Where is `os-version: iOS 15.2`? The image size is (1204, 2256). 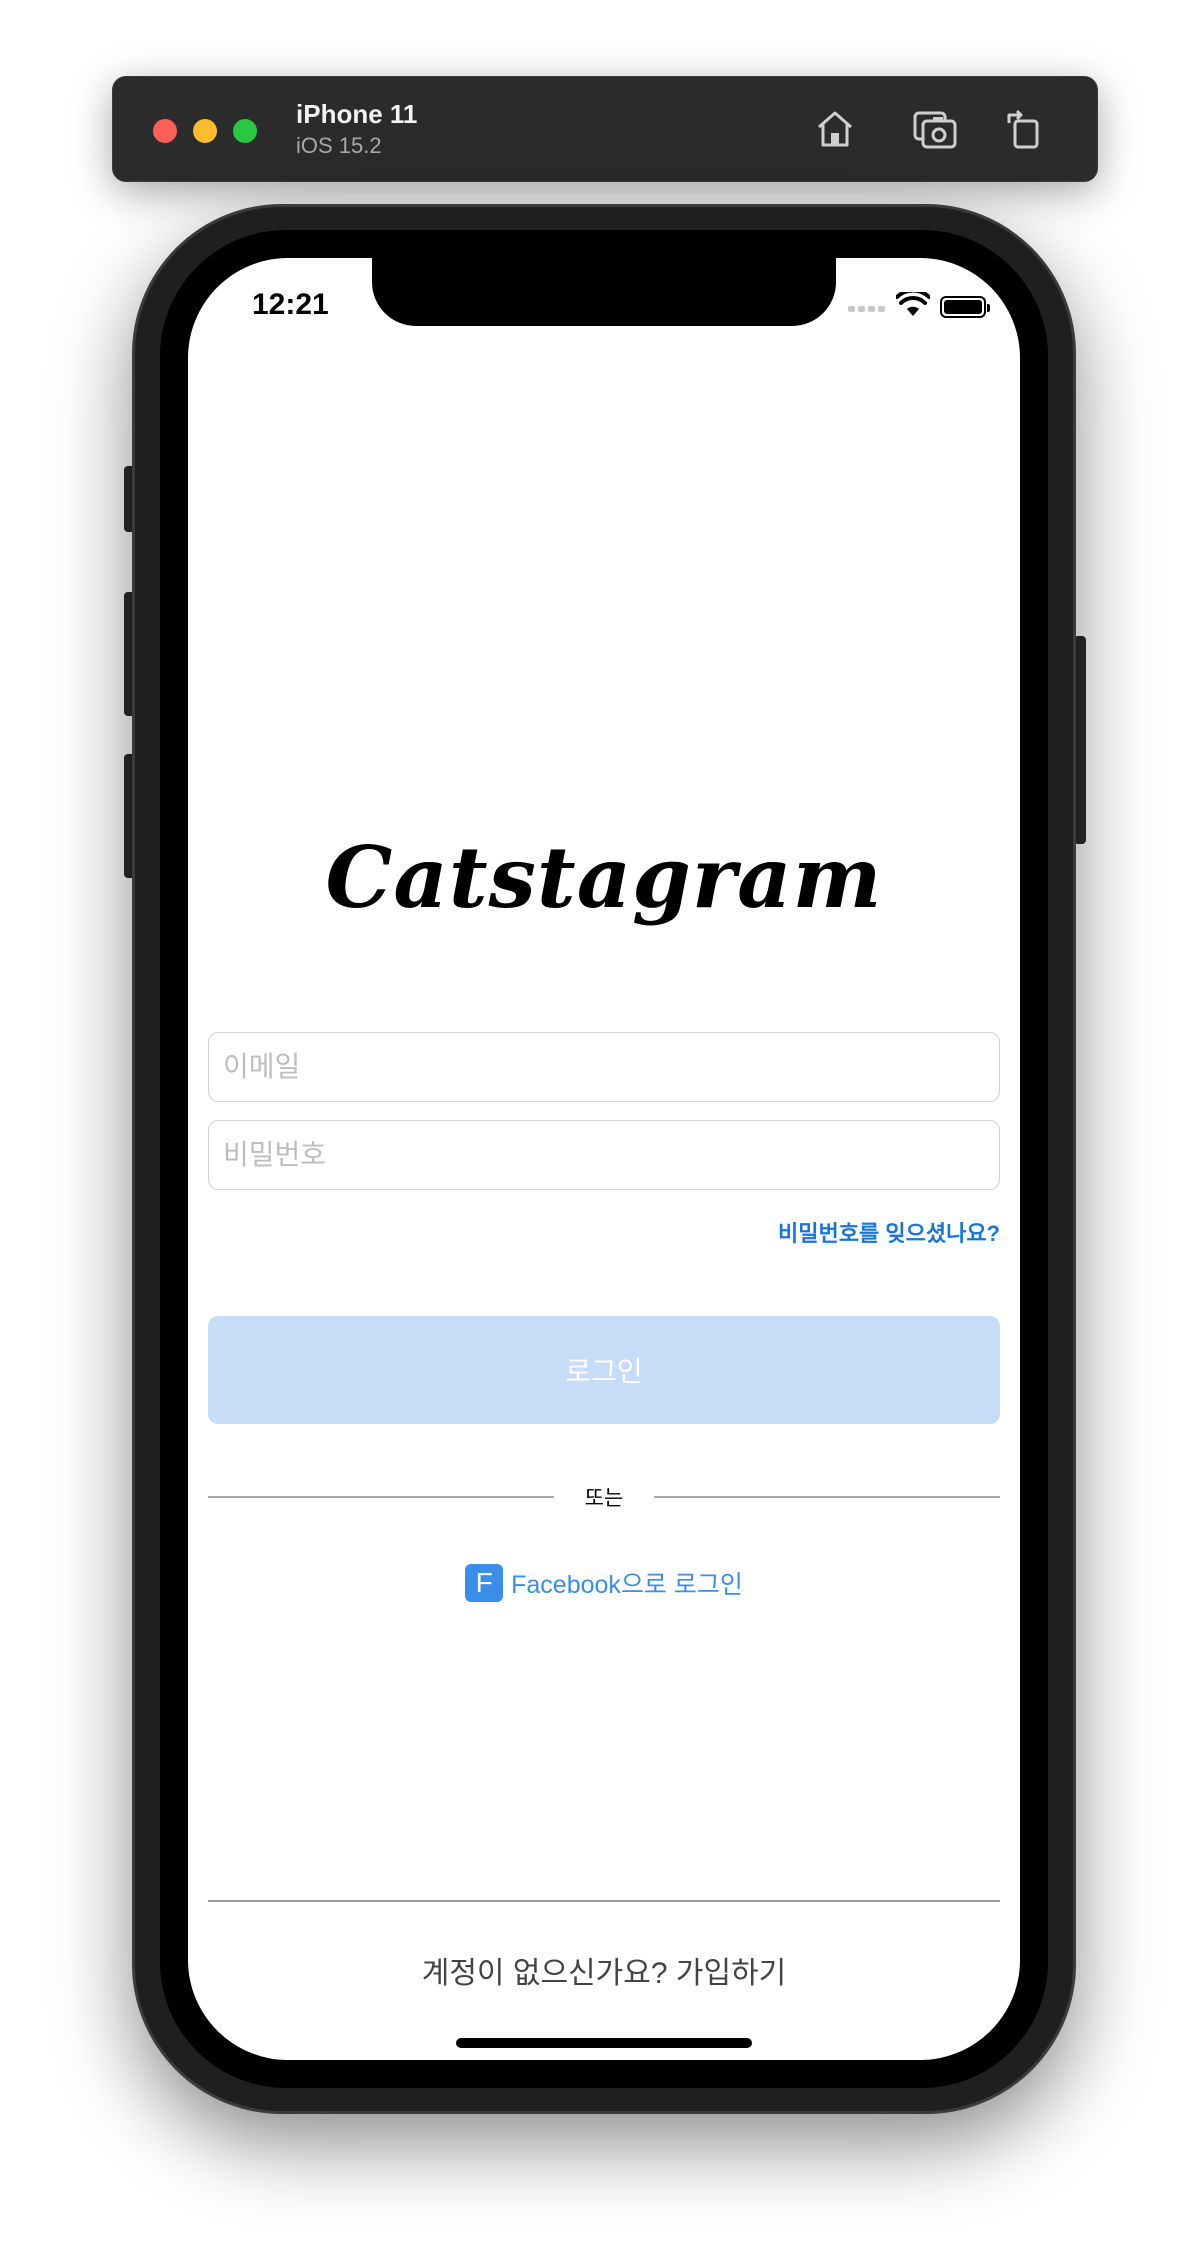
os-version: iOS 15.2 is located at coordinates (339, 145).